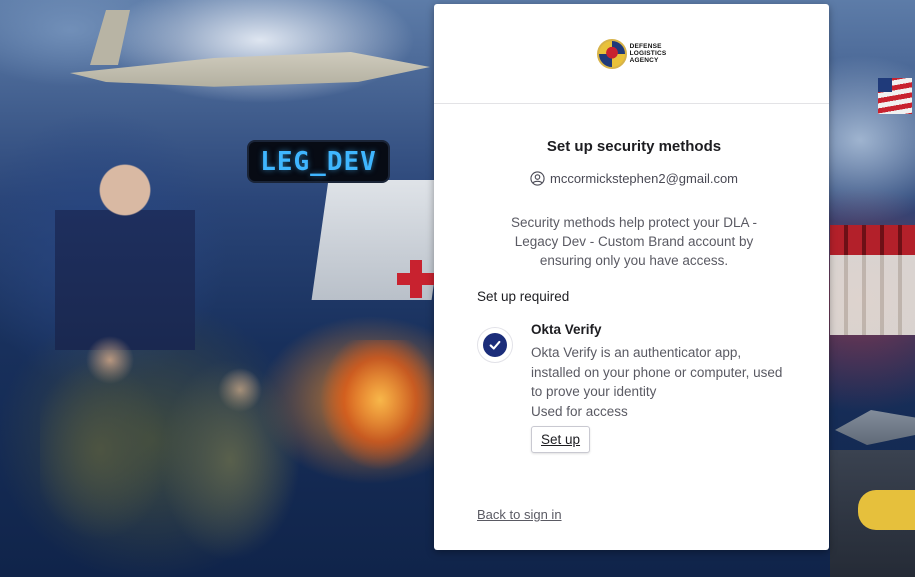  I want to click on section-label: Set up required, so click(523, 296).